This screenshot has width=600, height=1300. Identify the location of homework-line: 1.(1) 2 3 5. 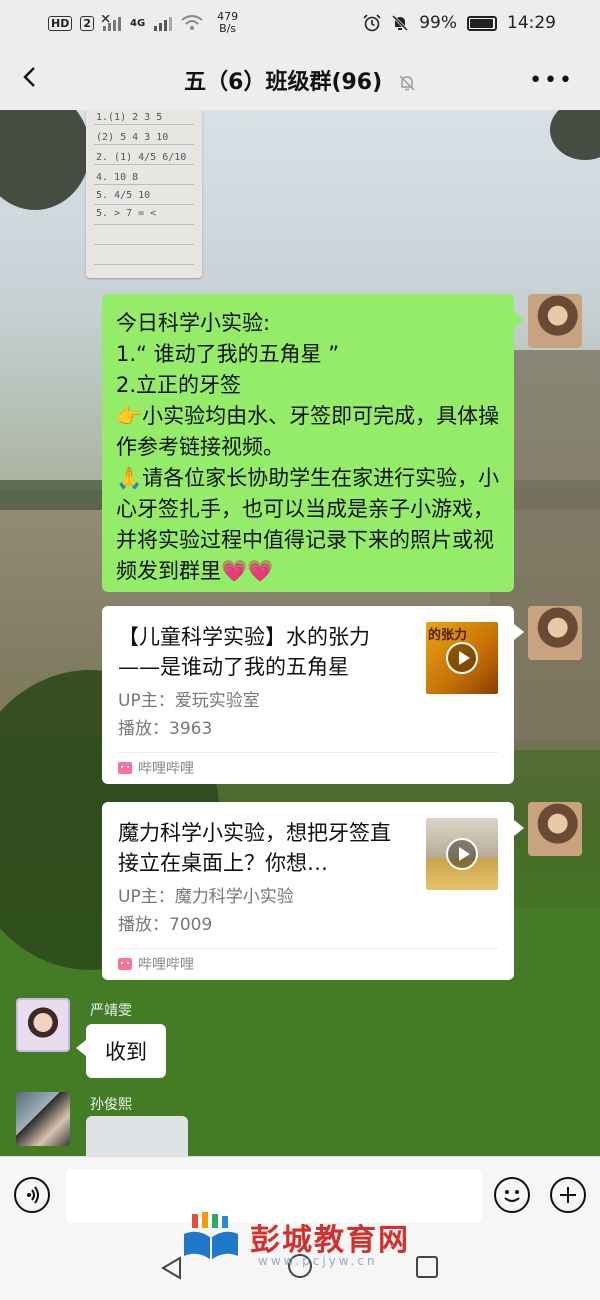
(129, 117).